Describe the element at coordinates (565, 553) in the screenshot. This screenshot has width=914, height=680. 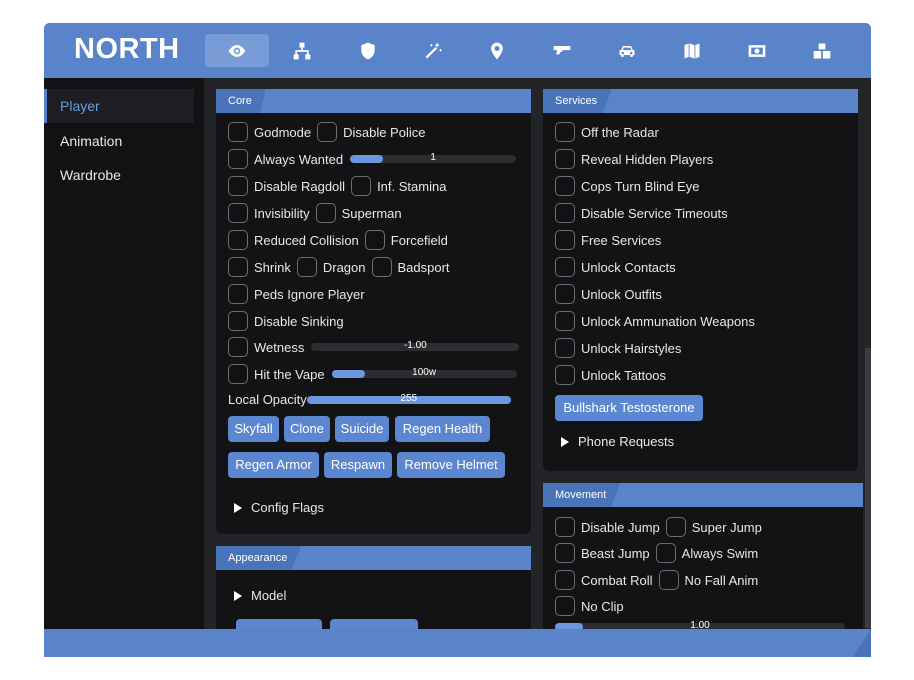
I see `beast-jump-checkbox` at that location.